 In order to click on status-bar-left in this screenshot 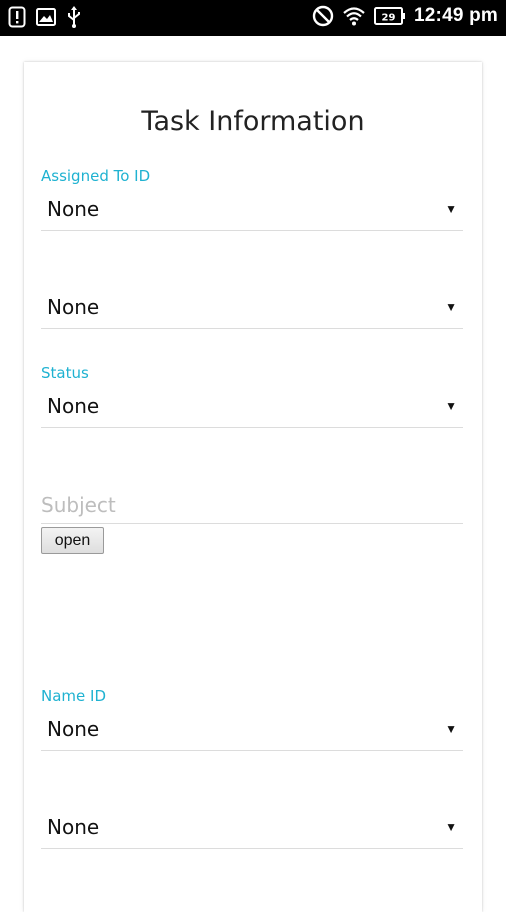, I will do `click(45, 17)`.